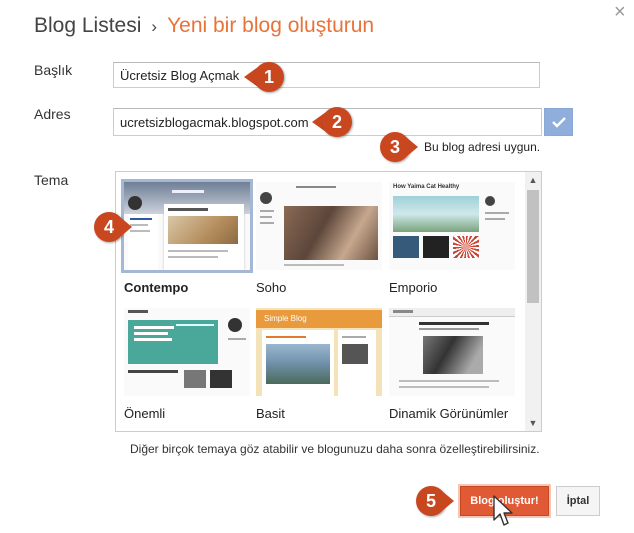 The height and width of the screenshot is (533, 634). I want to click on scroll-down-icon: ▼, so click(533, 423).